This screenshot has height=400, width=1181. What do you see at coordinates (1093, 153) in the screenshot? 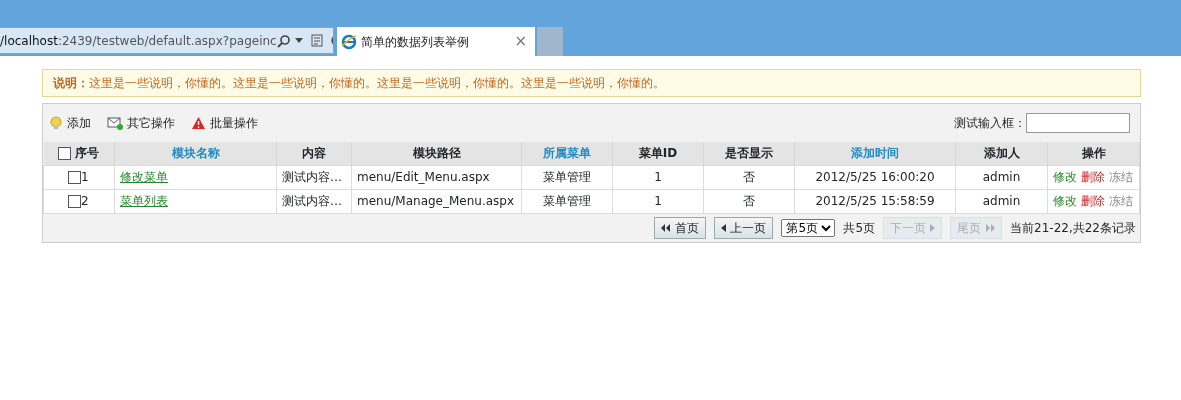
I see `column-header: 操作` at bounding box center [1093, 153].